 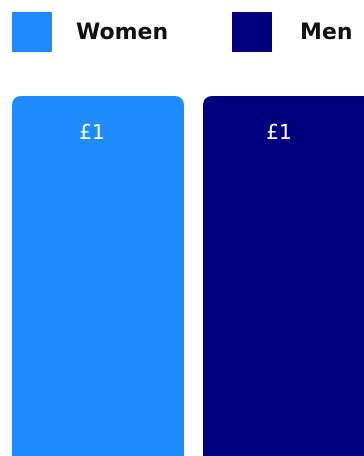 What do you see at coordinates (91, 132) in the screenshot?
I see `bar-value-label-women: £1` at bounding box center [91, 132].